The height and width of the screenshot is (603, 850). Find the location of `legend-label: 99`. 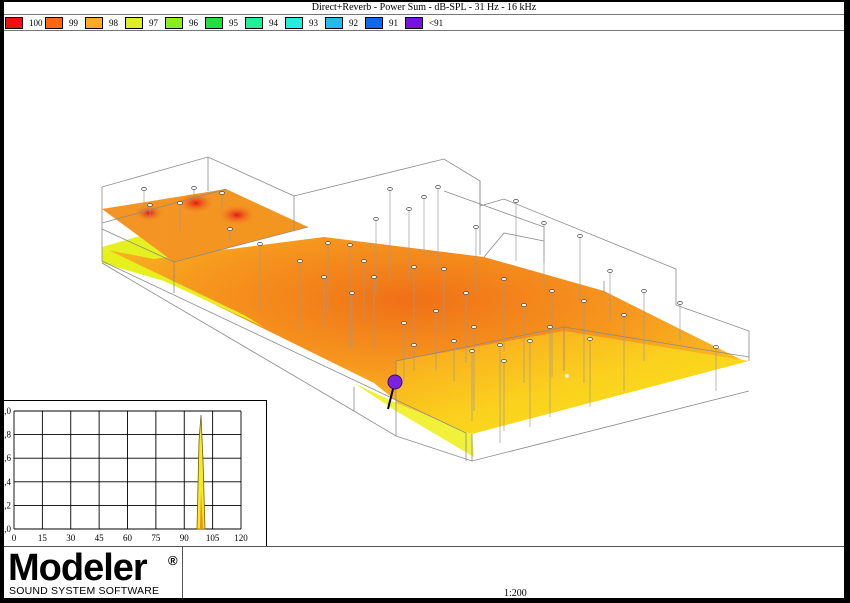

legend-label: 99 is located at coordinates (73, 22).